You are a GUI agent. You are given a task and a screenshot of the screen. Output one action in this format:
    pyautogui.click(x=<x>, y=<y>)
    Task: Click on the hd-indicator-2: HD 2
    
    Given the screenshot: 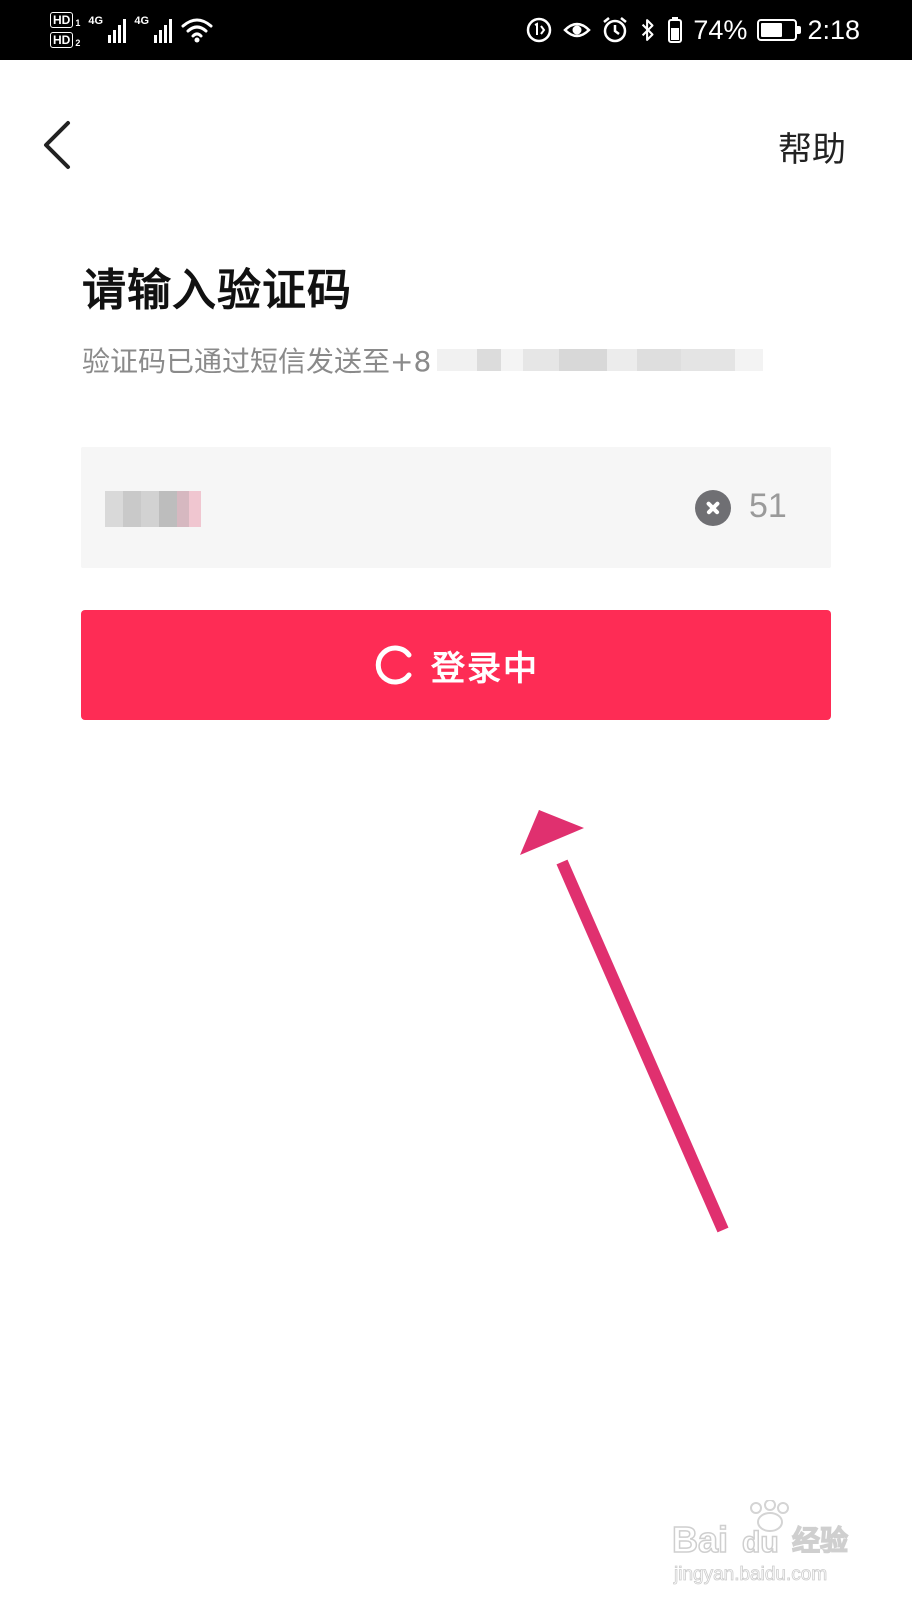 What is the action you would take?
    pyautogui.click(x=65, y=40)
    